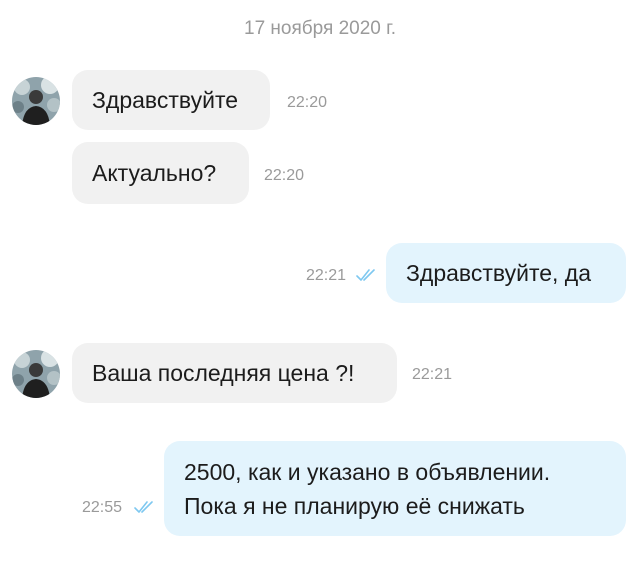 This screenshot has width=640, height=588. I want to click on message-timestamp: 22:55, so click(102, 507).